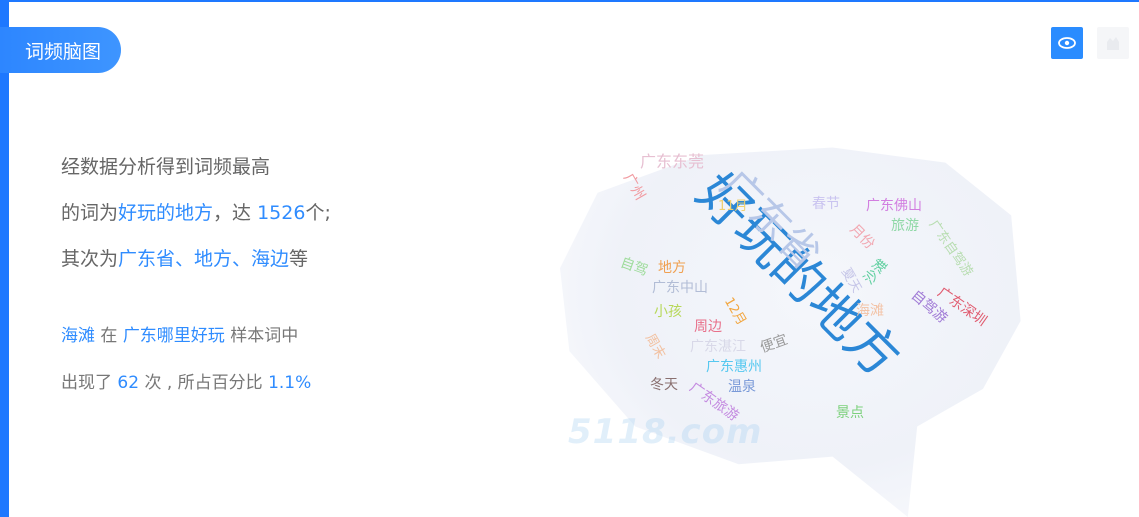 Image resolution: width=1139 pixels, height=517 pixels. I want to click on cloud-word: 小孩, so click(668, 312).